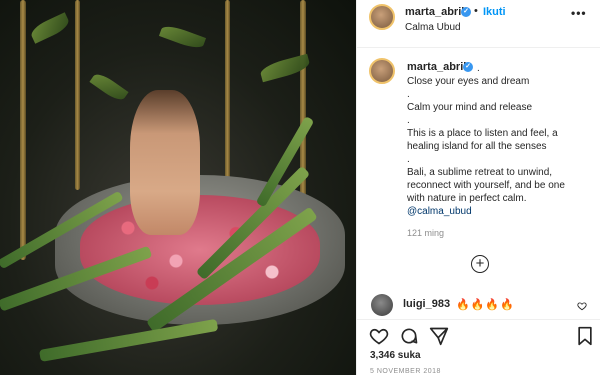 The width and height of the screenshot is (600, 375). What do you see at coordinates (467, 198) in the screenshot?
I see `caption-line: with nature in perfect calm.` at bounding box center [467, 198].